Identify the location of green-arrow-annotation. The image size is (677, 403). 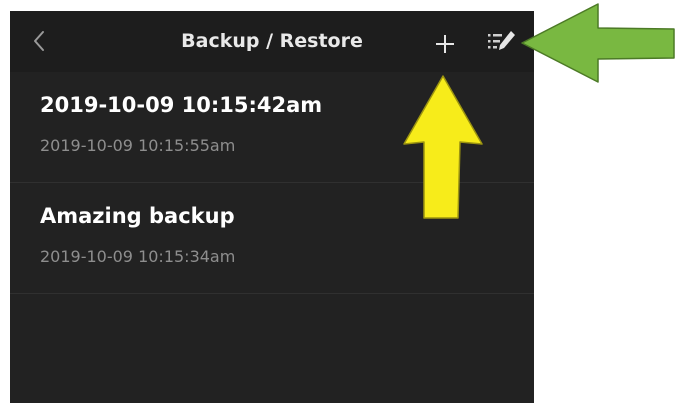
(598, 43).